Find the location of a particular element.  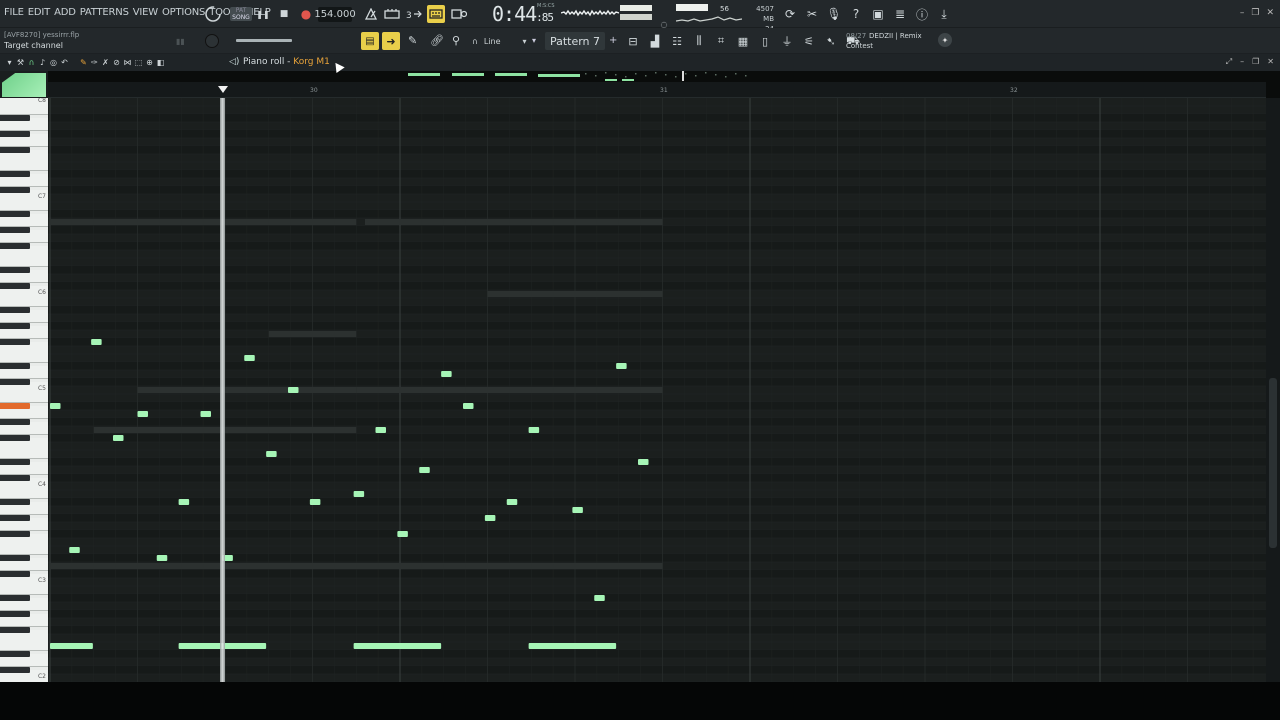

mute-tool-icon: ⊘ is located at coordinates (116, 62).